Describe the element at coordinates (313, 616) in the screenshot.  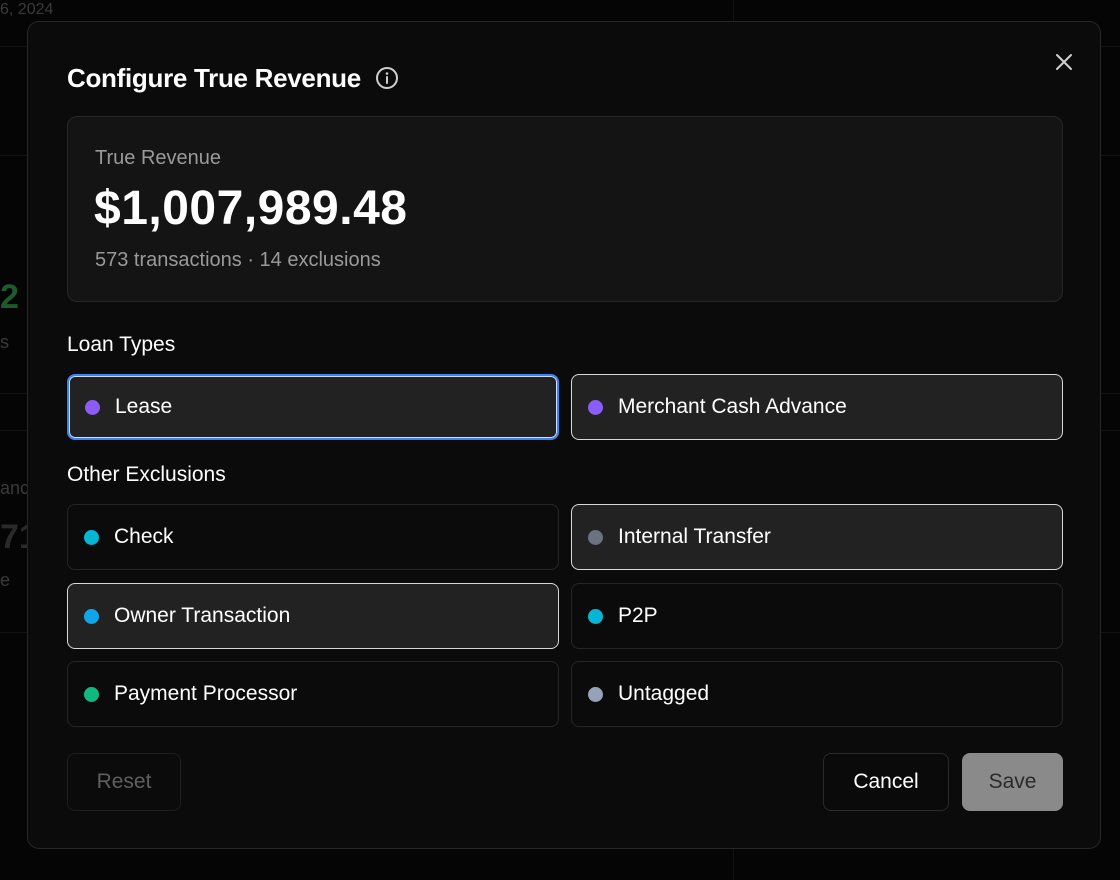
I see `option-owner-transaction: Owner Transaction` at that location.